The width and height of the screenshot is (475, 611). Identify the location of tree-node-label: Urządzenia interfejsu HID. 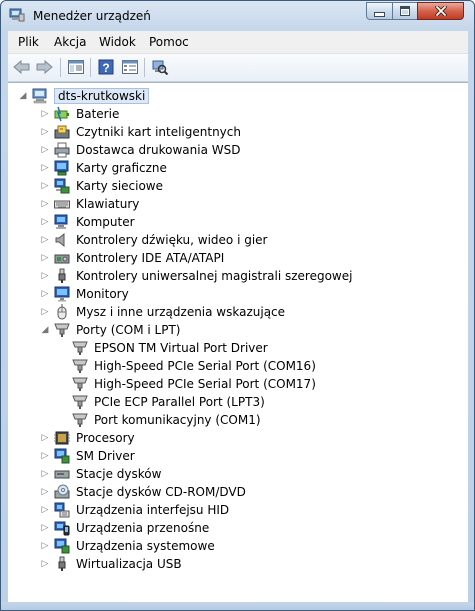
(153, 510).